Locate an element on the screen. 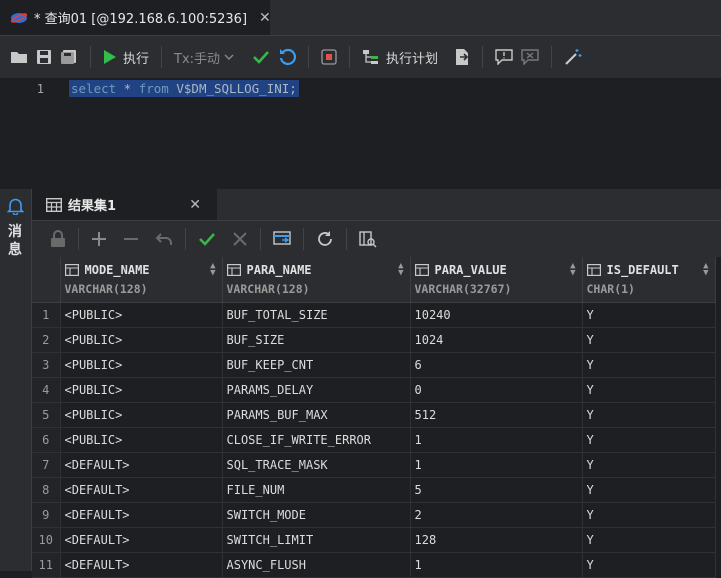  lock-button is located at coordinates (58, 239).